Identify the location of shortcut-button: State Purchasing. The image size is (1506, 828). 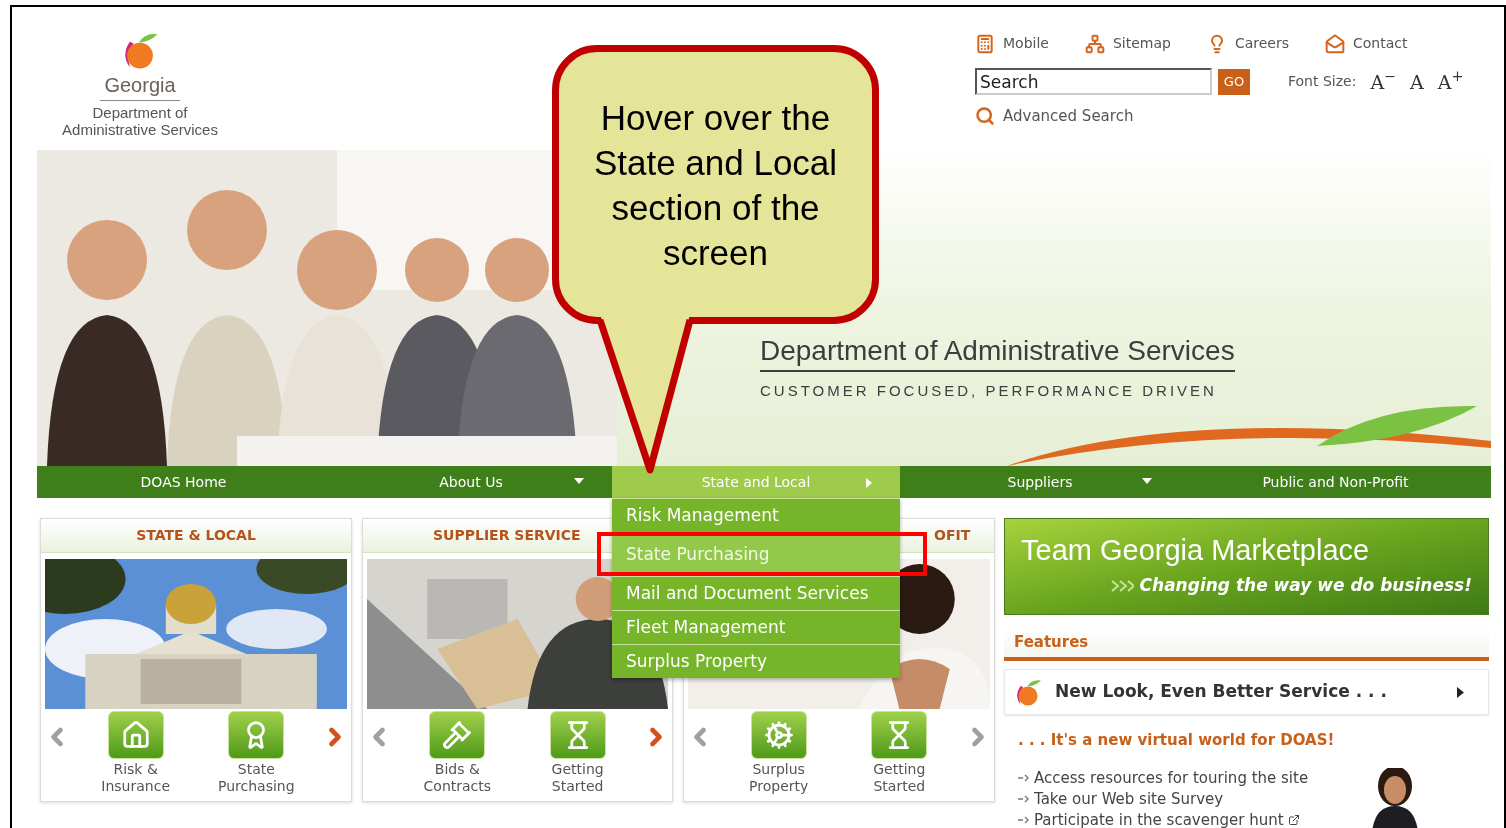
(256, 753).